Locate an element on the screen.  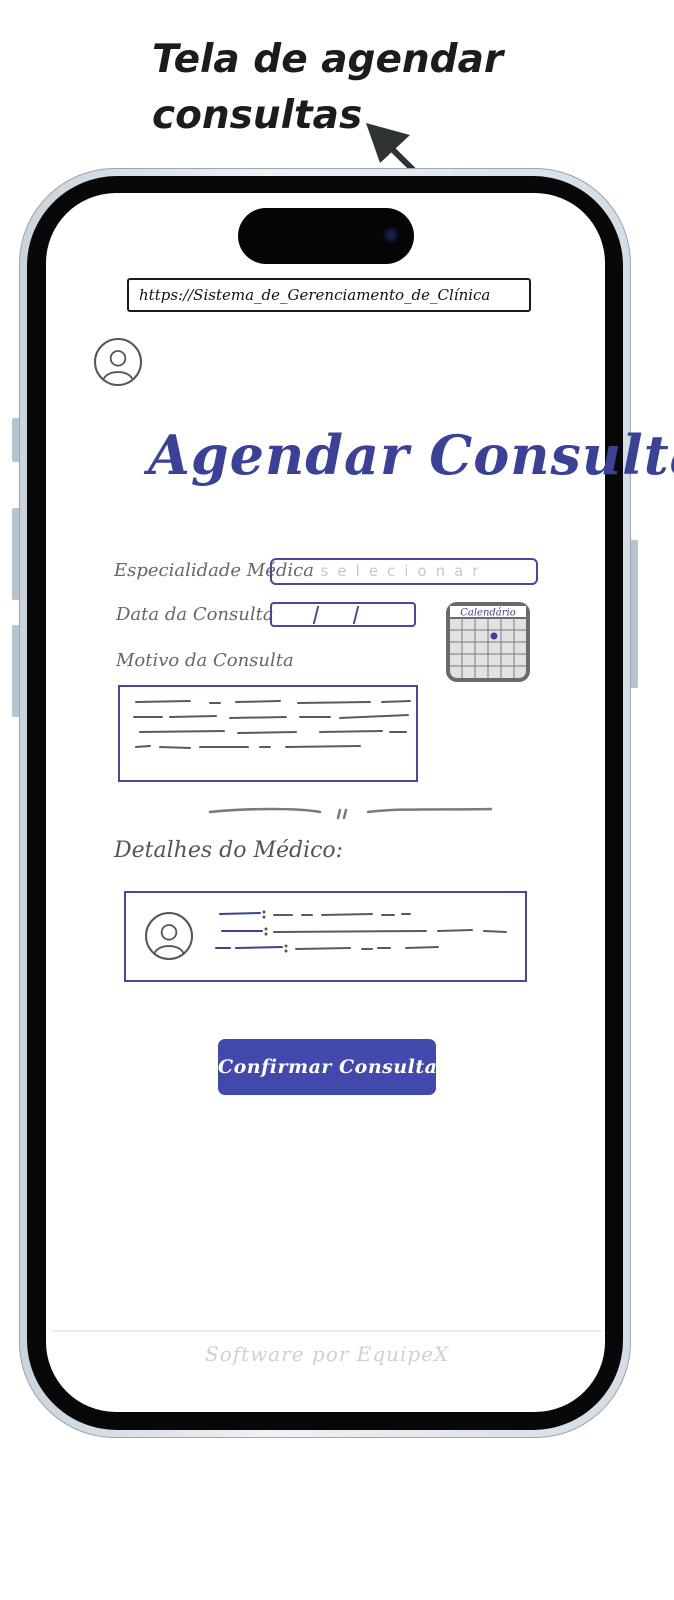
placeholder-scribble is located at coordinates (272, 724).